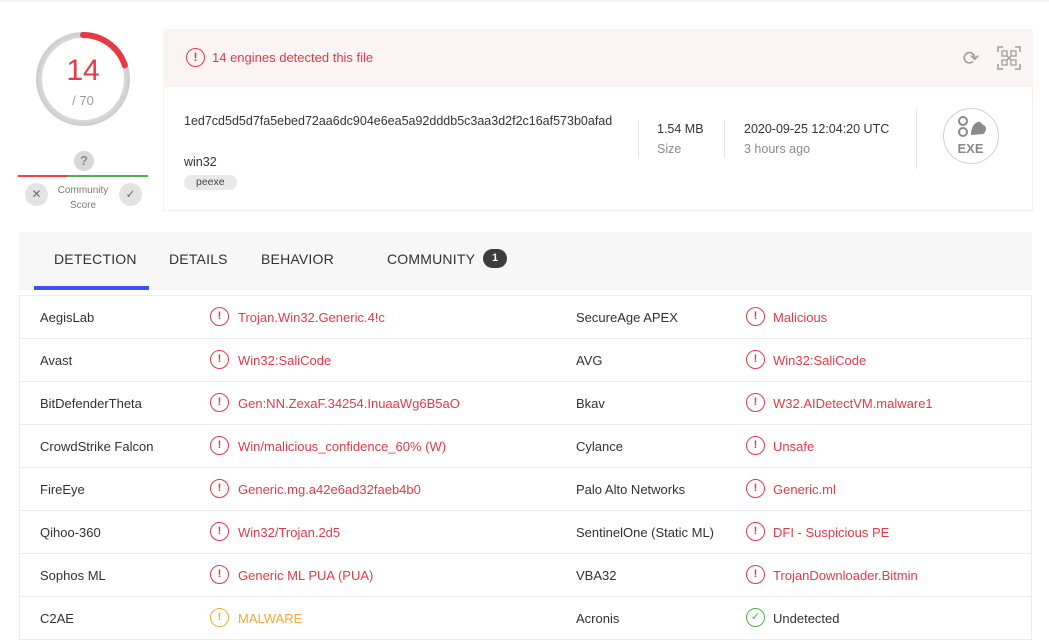 This screenshot has height=640, width=1049. Describe the element at coordinates (349, 403) in the screenshot. I see `detection-result: Gen:NN.ZexaF.34254.InuaaWg6B5aO` at that location.